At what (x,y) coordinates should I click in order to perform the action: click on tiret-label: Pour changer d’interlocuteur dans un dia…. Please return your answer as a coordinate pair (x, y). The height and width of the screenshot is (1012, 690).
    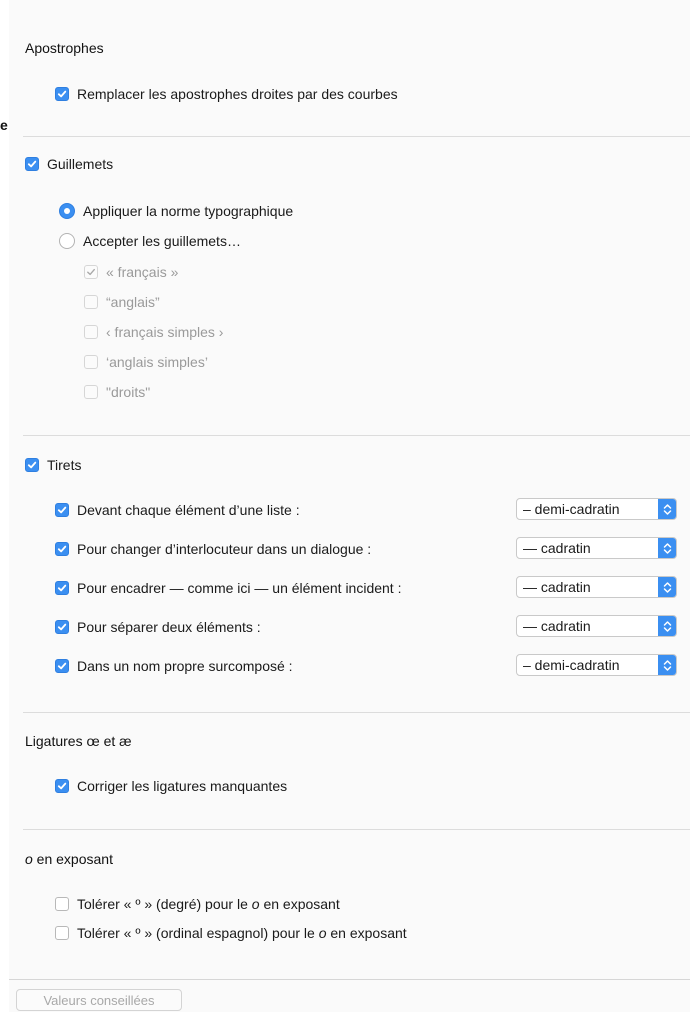
    Looking at the image, I should click on (224, 549).